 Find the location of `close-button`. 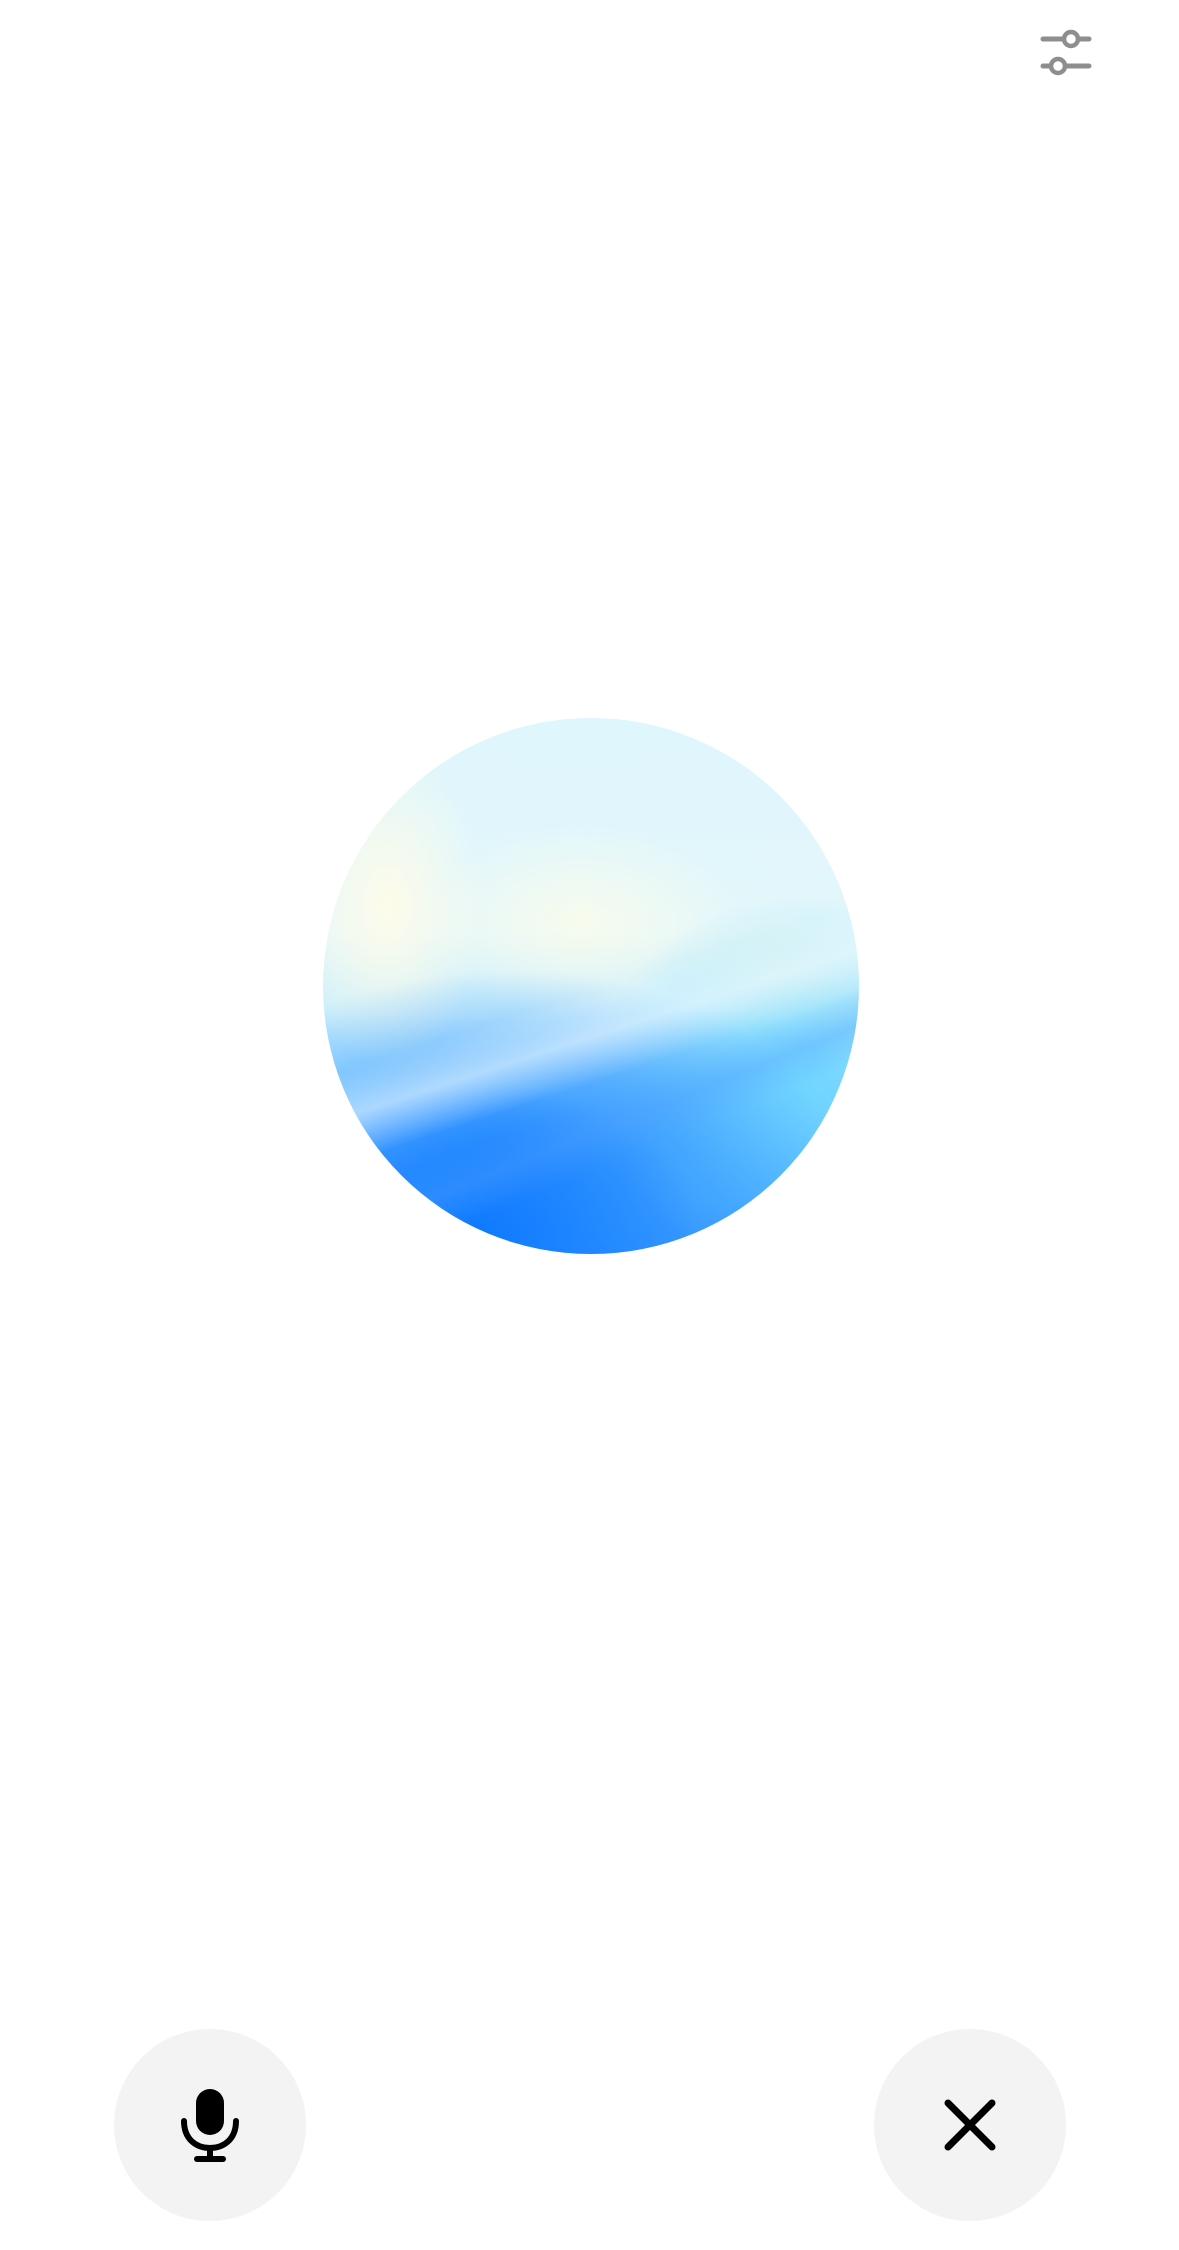

close-button is located at coordinates (970, 2125).